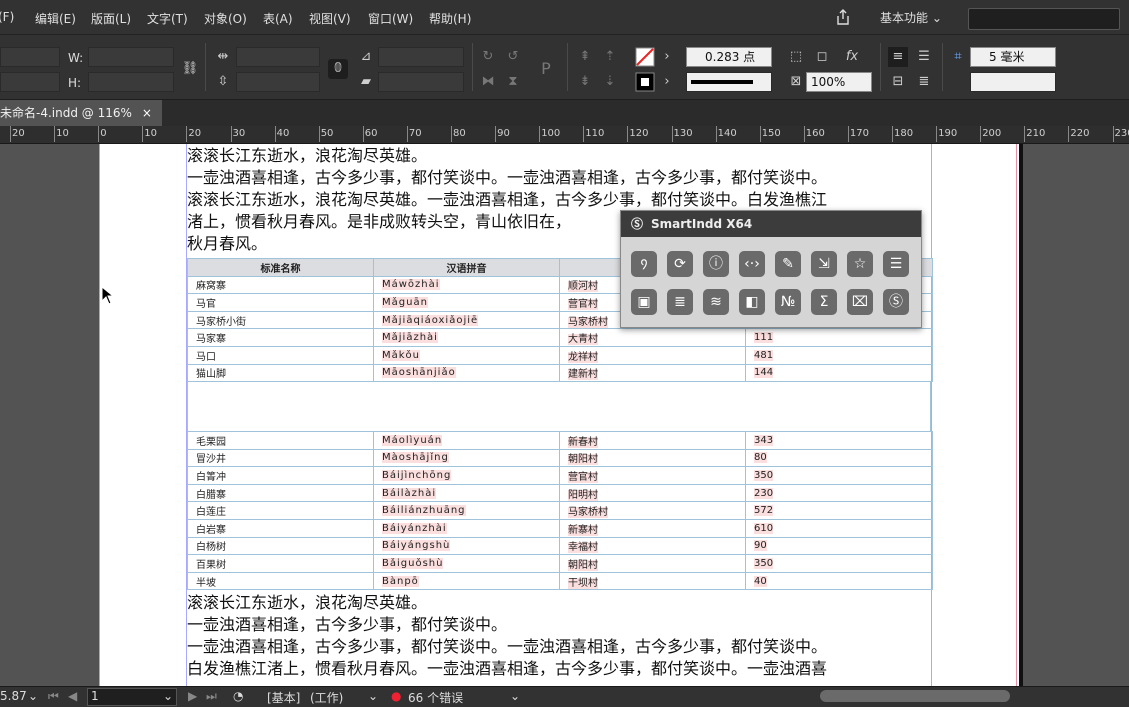  Describe the element at coordinates (645, 82) in the screenshot. I see `stroke-swatch-icon` at that location.